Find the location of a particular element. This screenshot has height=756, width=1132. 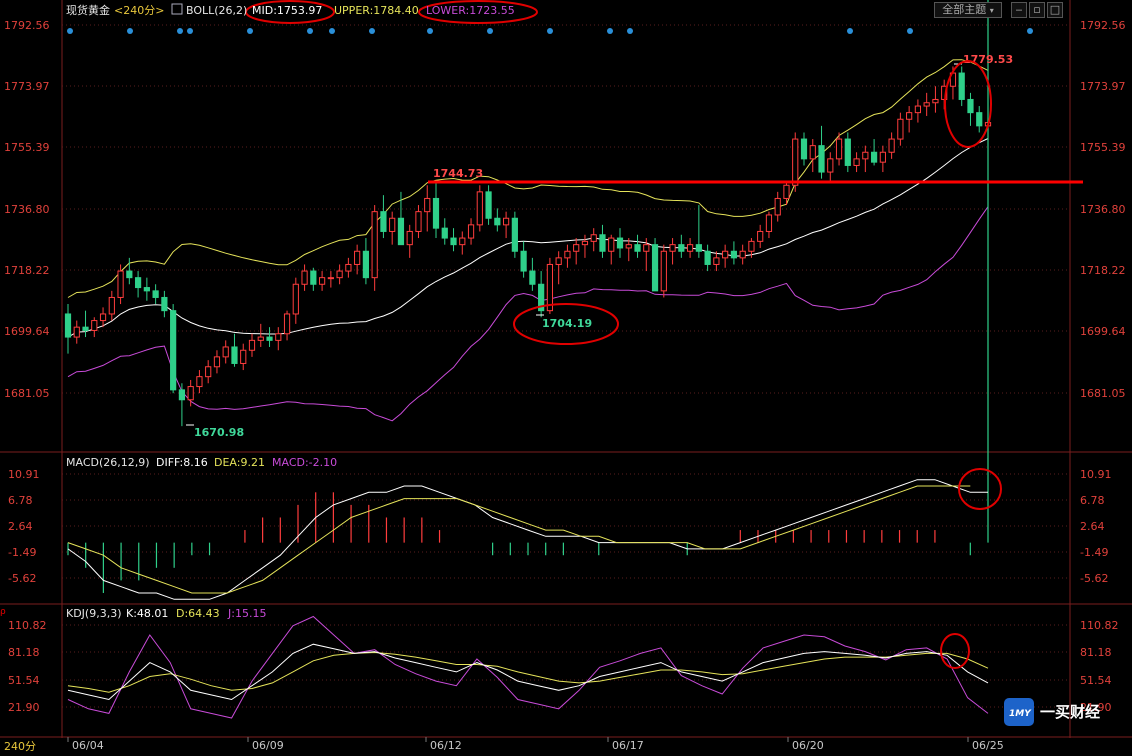

kdj-tick-right: 110.82 is located at coordinates (1099, 625).